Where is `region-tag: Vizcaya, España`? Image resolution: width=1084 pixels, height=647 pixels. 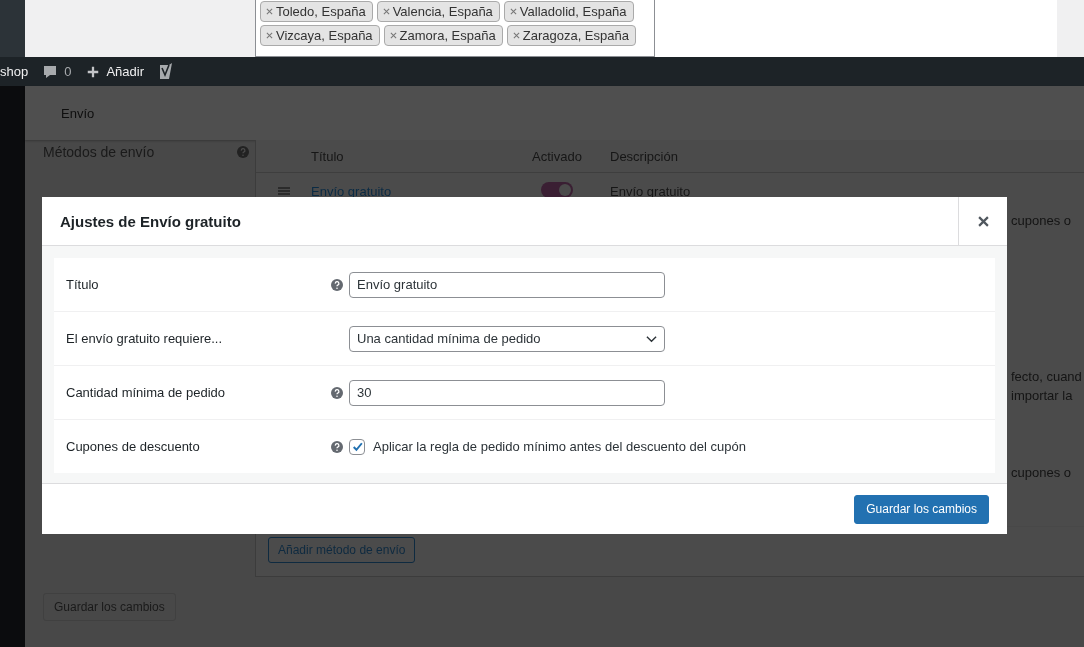 region-tag: Vizcaya, España is located at coordinates (320, 35).